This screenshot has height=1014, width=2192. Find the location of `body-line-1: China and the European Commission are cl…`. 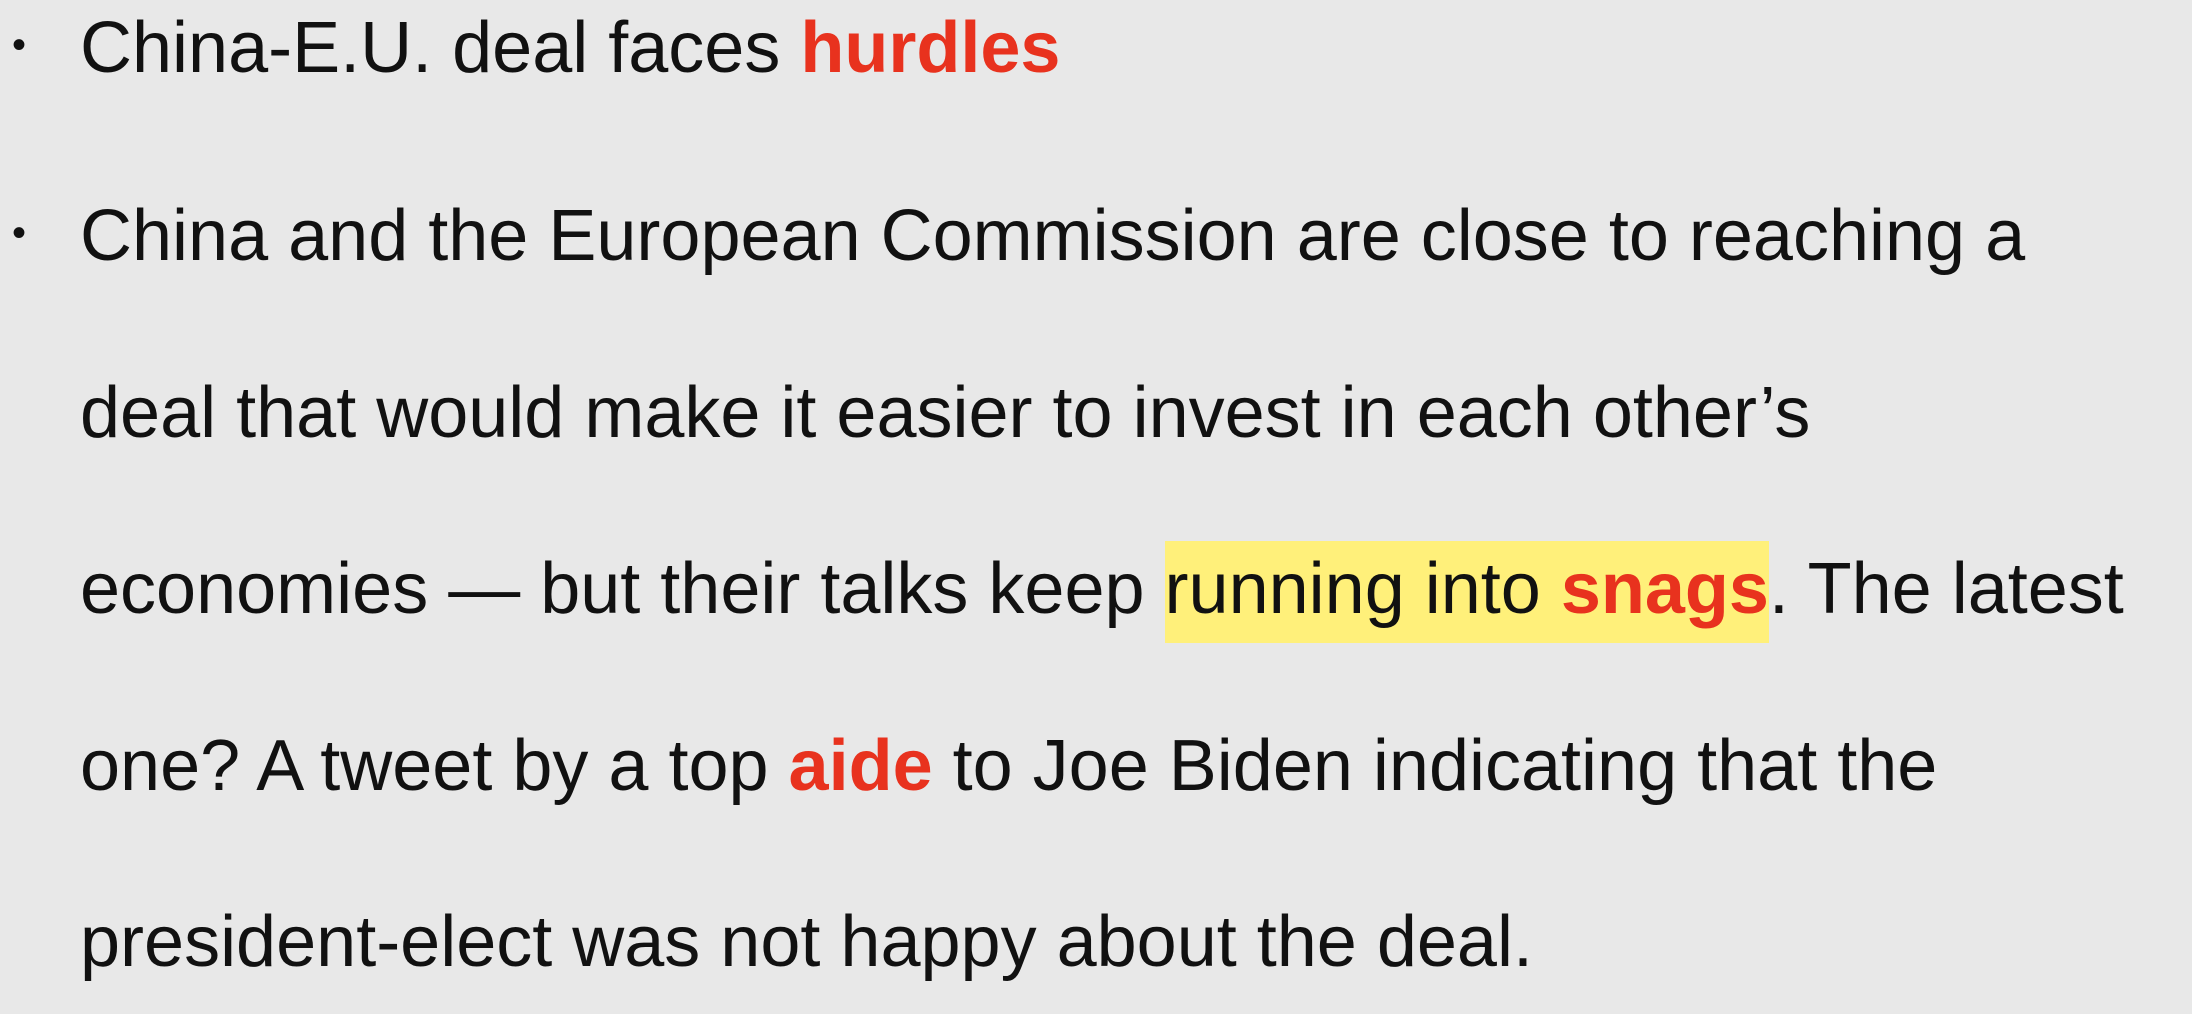

body-line-1: China and the European Commission are cl… is located at coordinates (1053, 236).